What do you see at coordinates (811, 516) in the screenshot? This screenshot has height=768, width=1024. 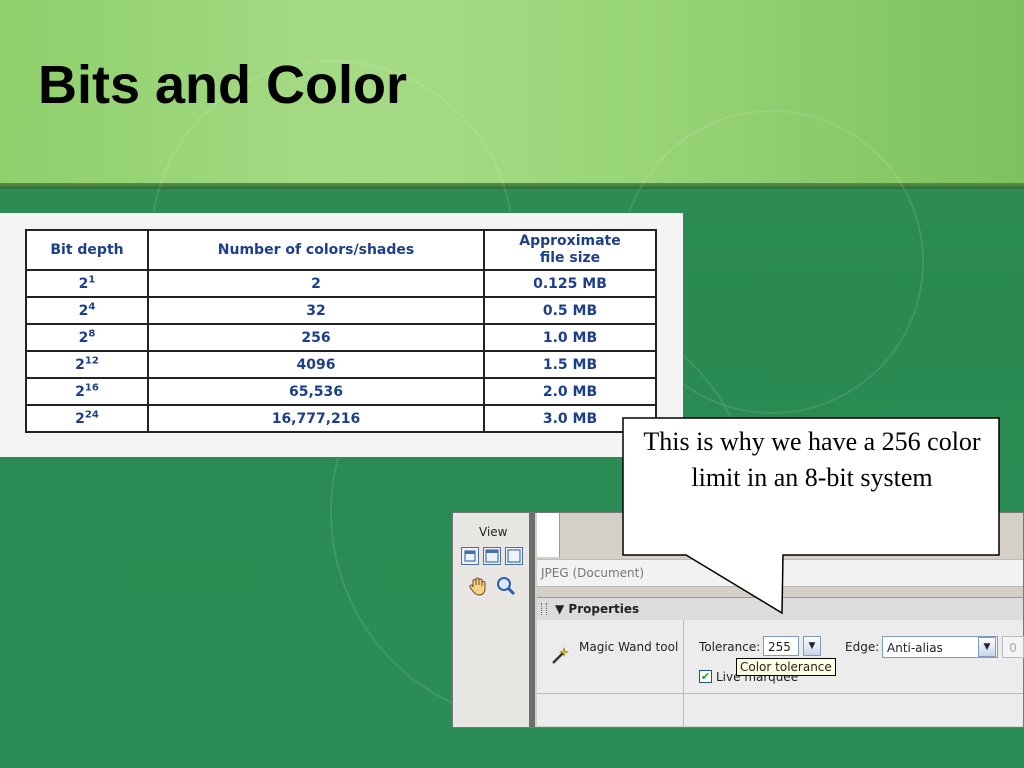 I see `callout-bubble` at bounding box center [811, 516].